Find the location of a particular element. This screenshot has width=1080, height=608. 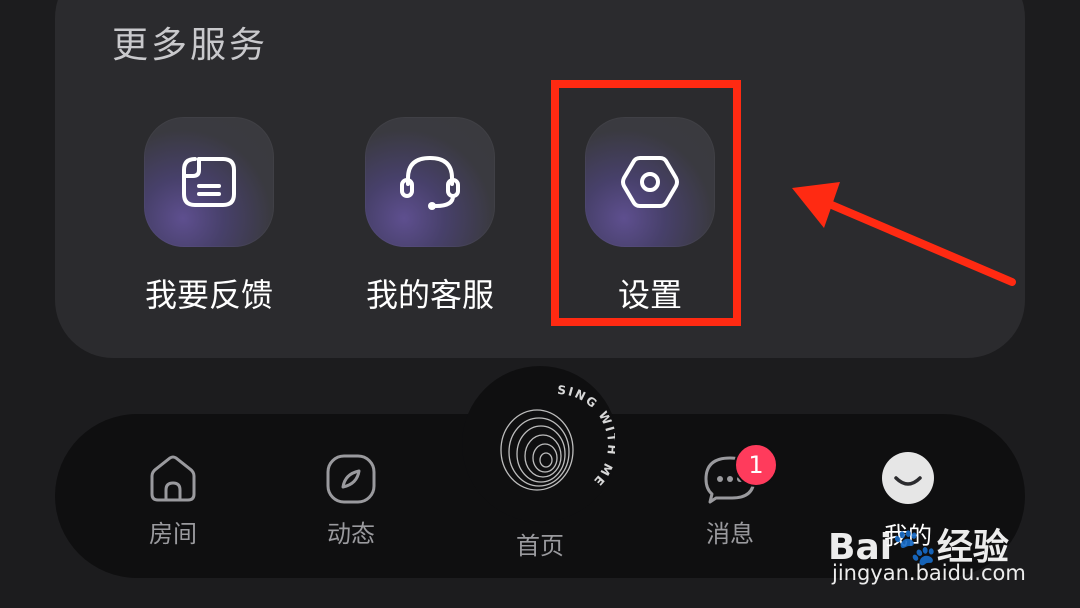

feedback-label: 我要反馈 is located at coordinates (208, 295).